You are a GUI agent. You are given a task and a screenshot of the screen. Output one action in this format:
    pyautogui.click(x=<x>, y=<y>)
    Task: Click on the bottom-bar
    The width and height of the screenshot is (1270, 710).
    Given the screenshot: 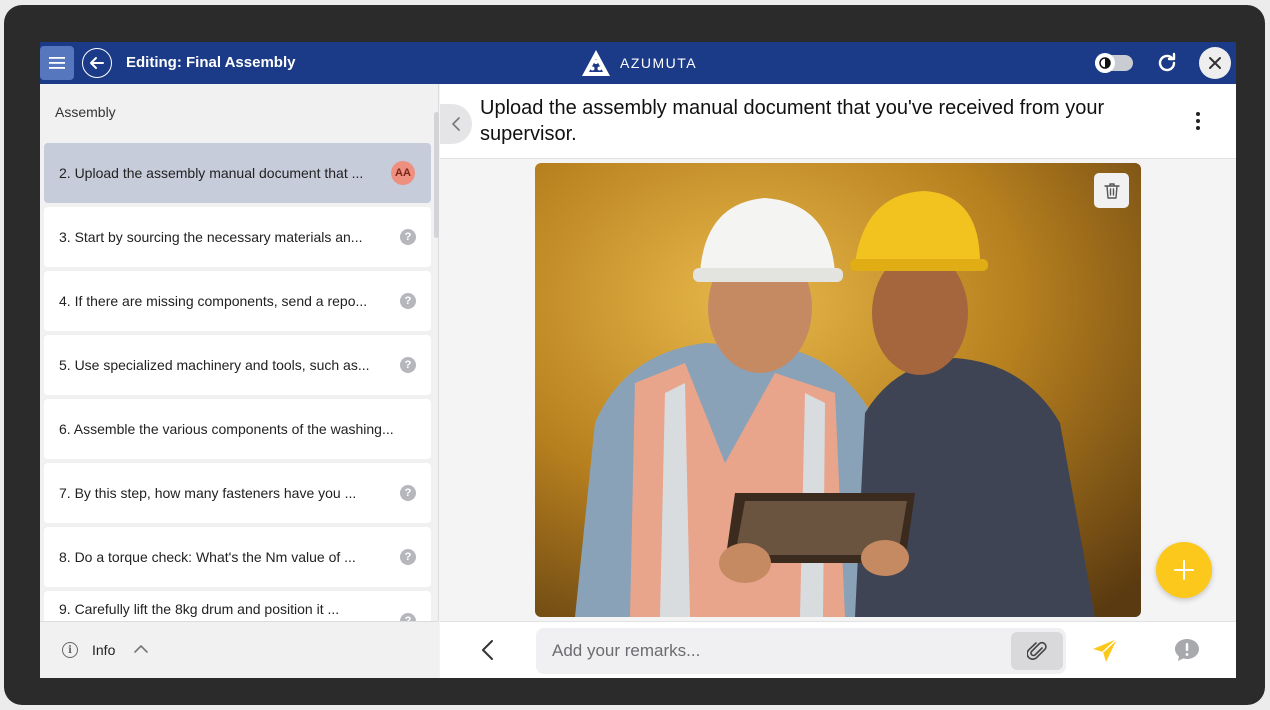 What is the action you would take?
    pyautogui.click(x=838, y=649)
    